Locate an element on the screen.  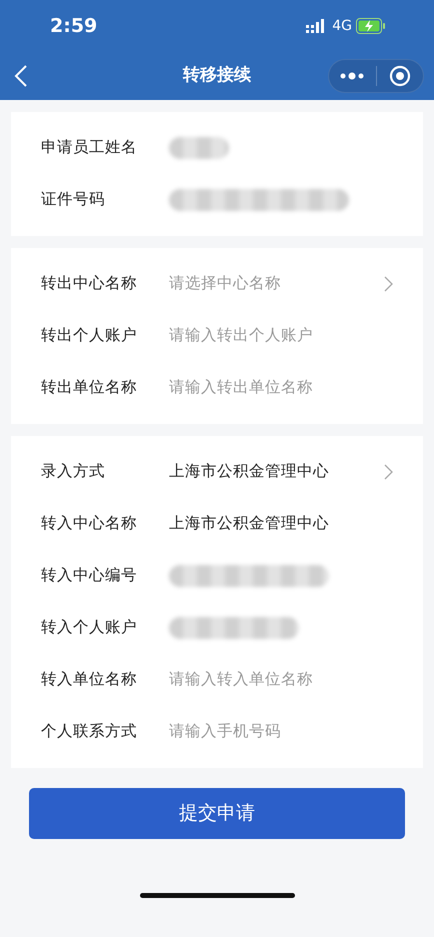
field-label: 转出个人账户 is located at coordinates (89, 335).